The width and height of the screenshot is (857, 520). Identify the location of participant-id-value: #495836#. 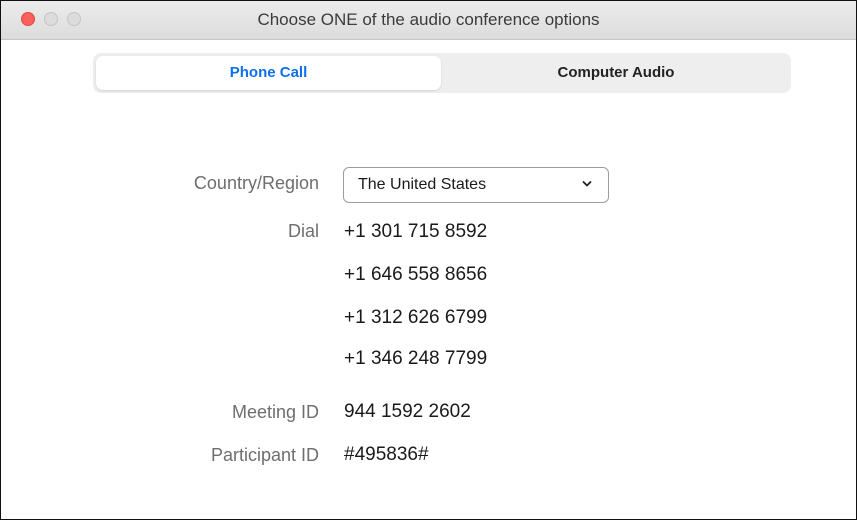
(386, 454).